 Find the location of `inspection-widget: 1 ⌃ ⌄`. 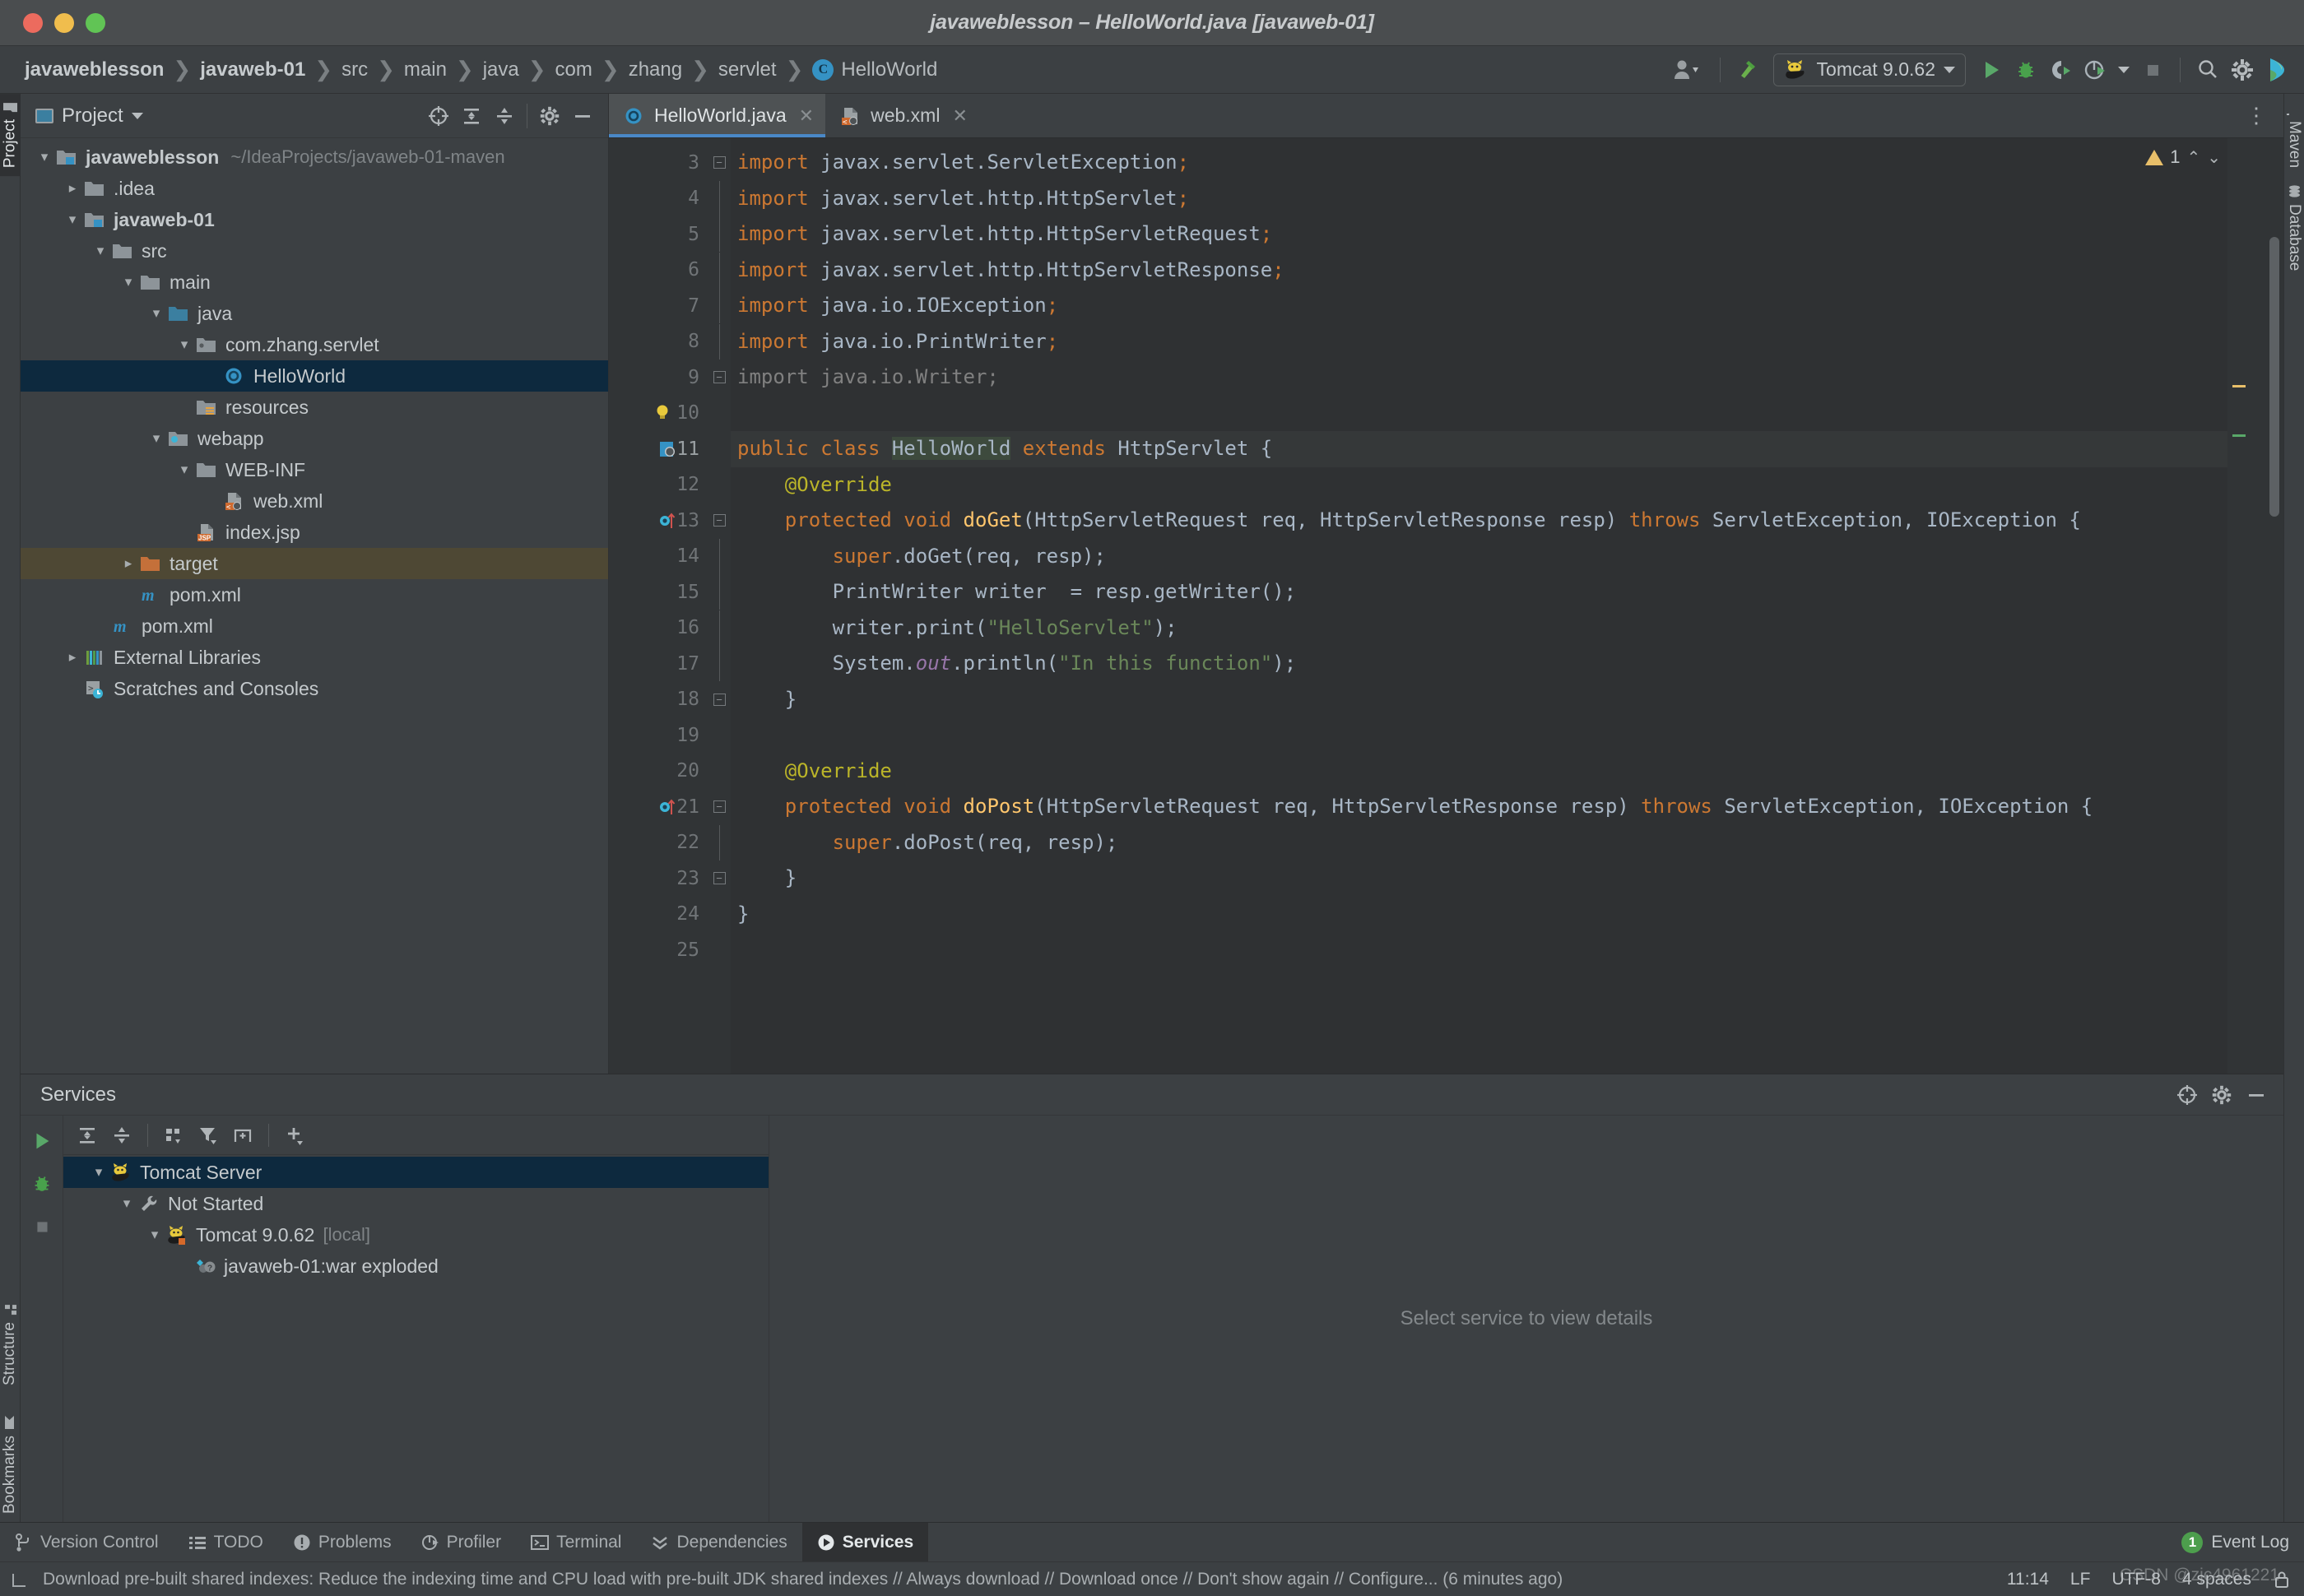

inspection-widget: 1 ⌃ ⌄ is located at coordinates (2183, 157).